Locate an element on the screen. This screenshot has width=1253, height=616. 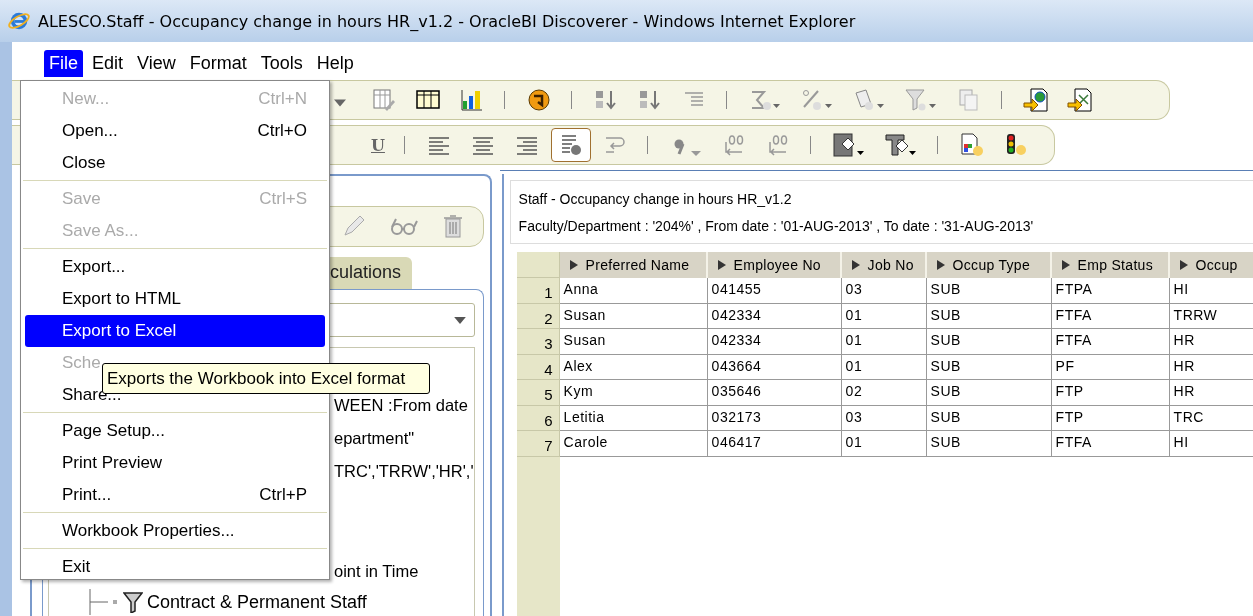
table-cell: 02 is located at coordinates (884, 393).